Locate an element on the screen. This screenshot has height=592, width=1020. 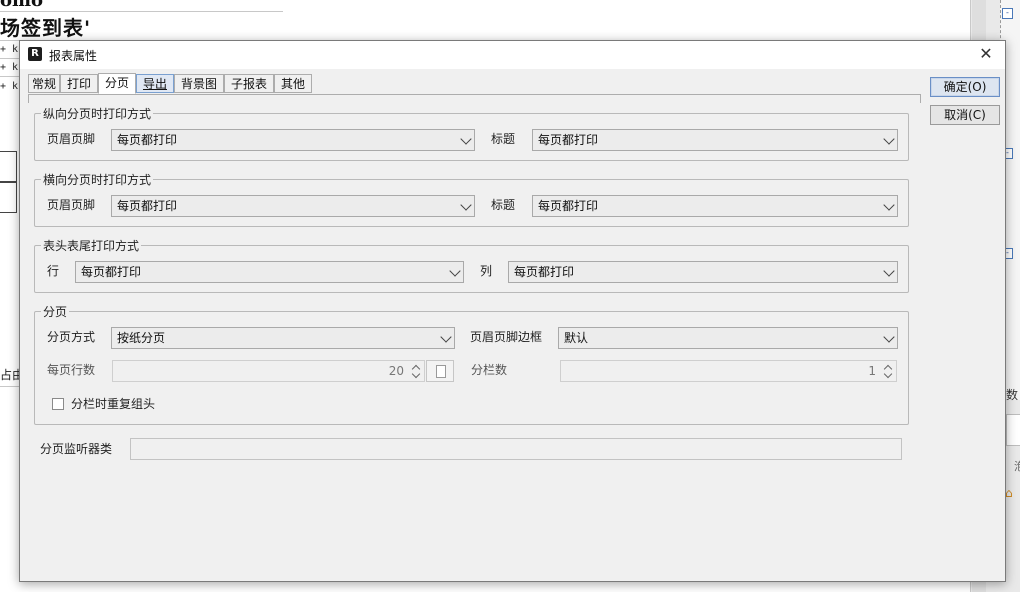
paging-mode-label: 分页方式 is located at coordinates (71, 337).